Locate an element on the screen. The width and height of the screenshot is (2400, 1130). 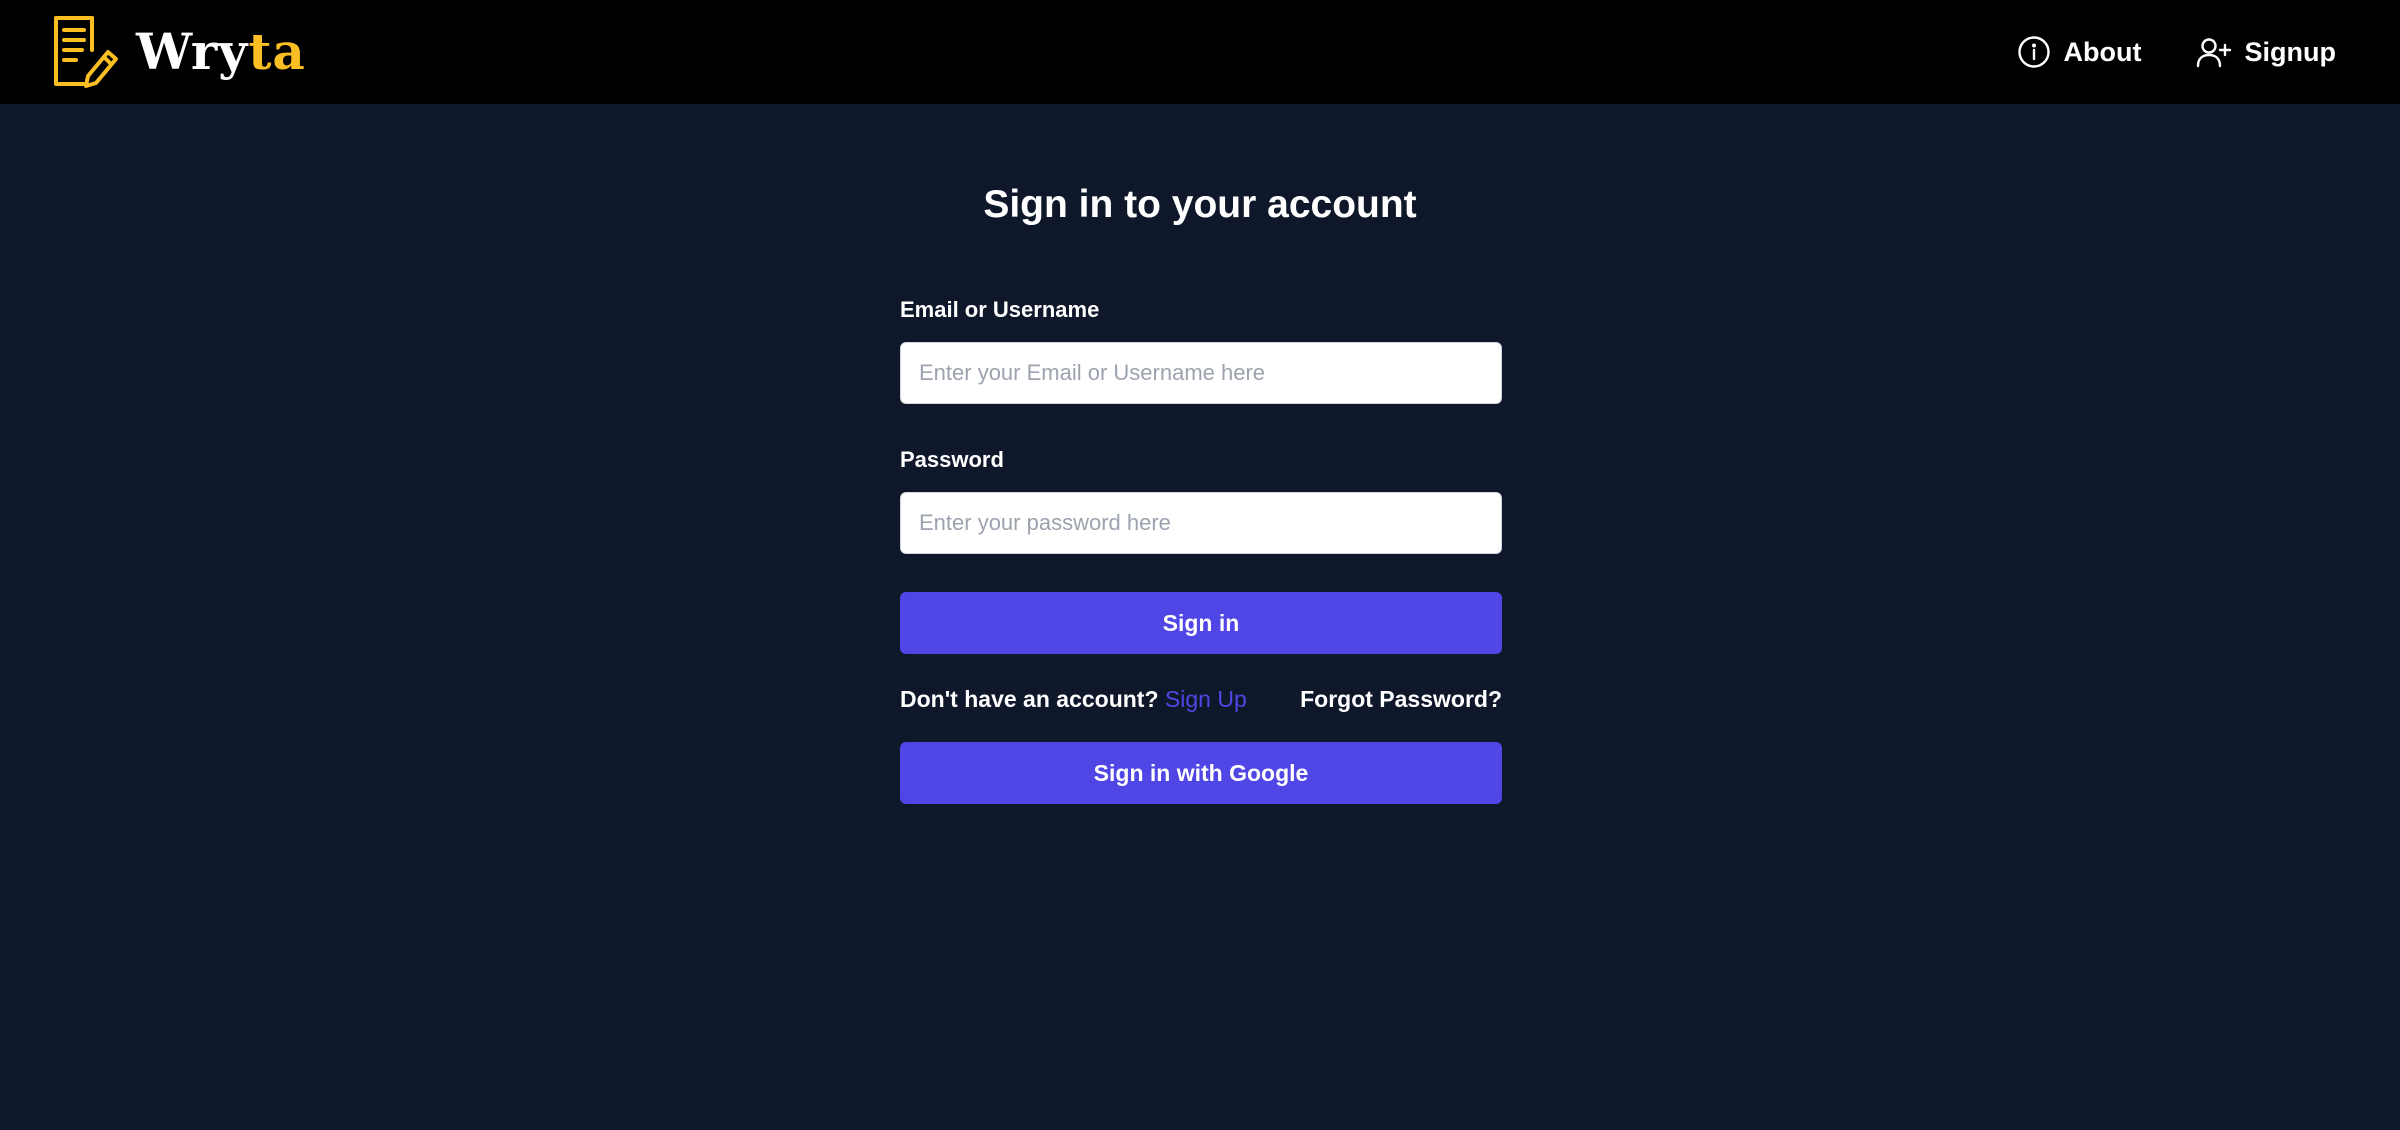
nav-about-link: About is located at coordinates (2079, 52).